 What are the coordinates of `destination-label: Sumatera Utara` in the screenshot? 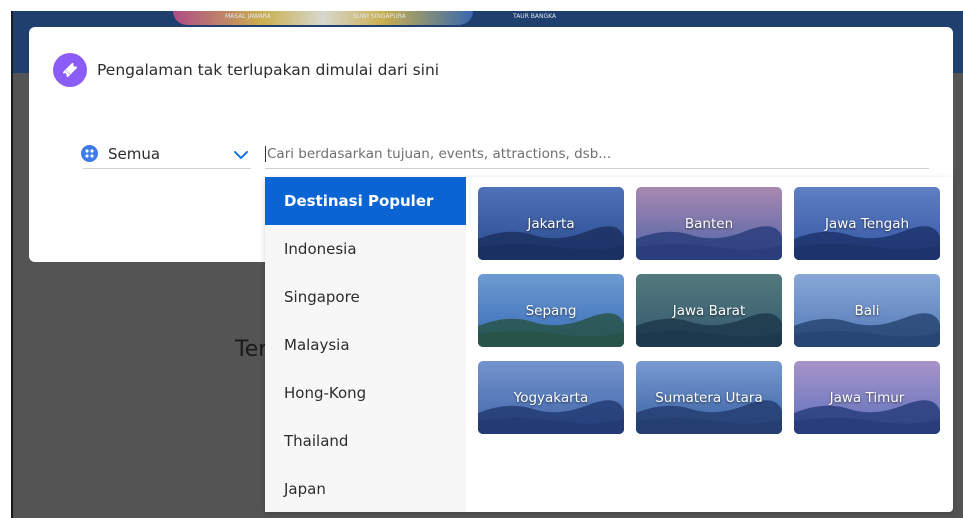 It's located at (709, 397).